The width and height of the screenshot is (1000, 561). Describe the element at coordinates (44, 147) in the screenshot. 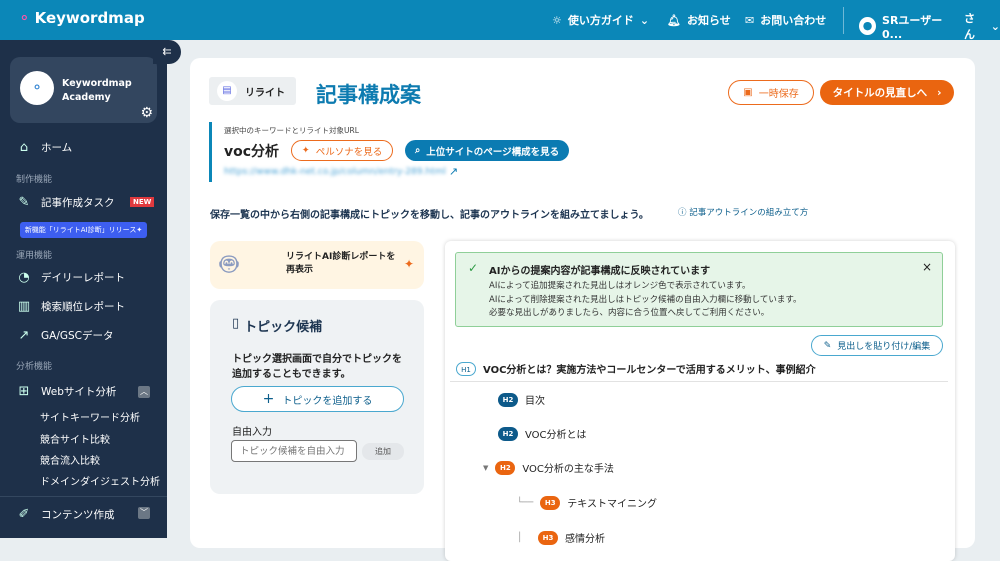

I see `sidebar-item-home: ⌂ ホーム` at that location.